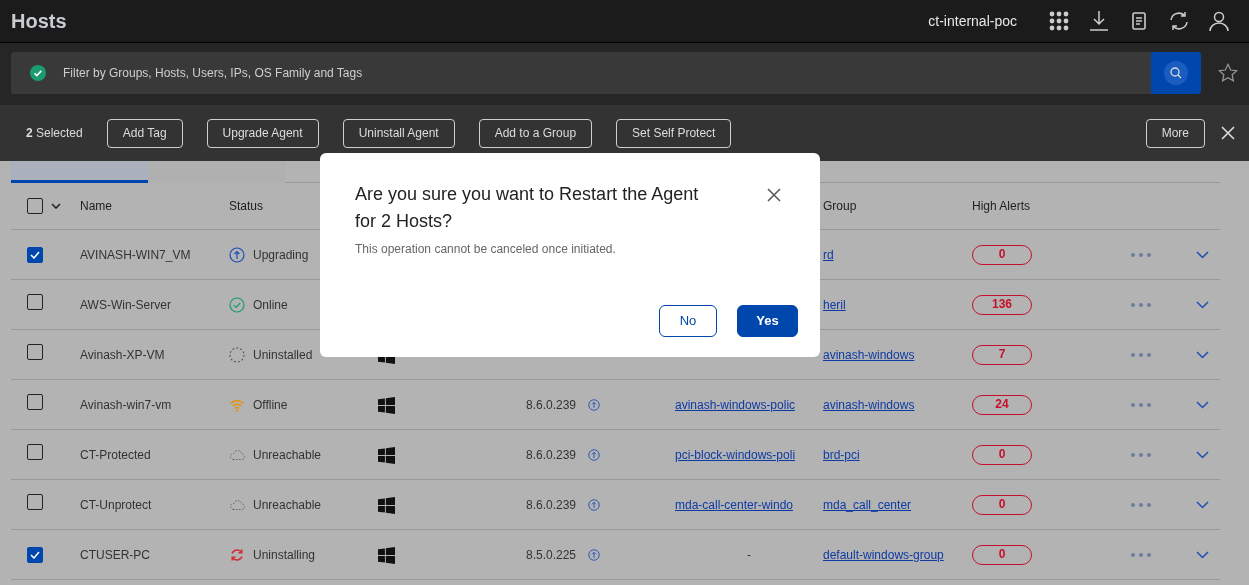  Describe the element at coordinates (527, 208) in the screenshot. I see `dialog-title: Are you sure you want to Restart the Agent for 2 Hosts?` at that location.